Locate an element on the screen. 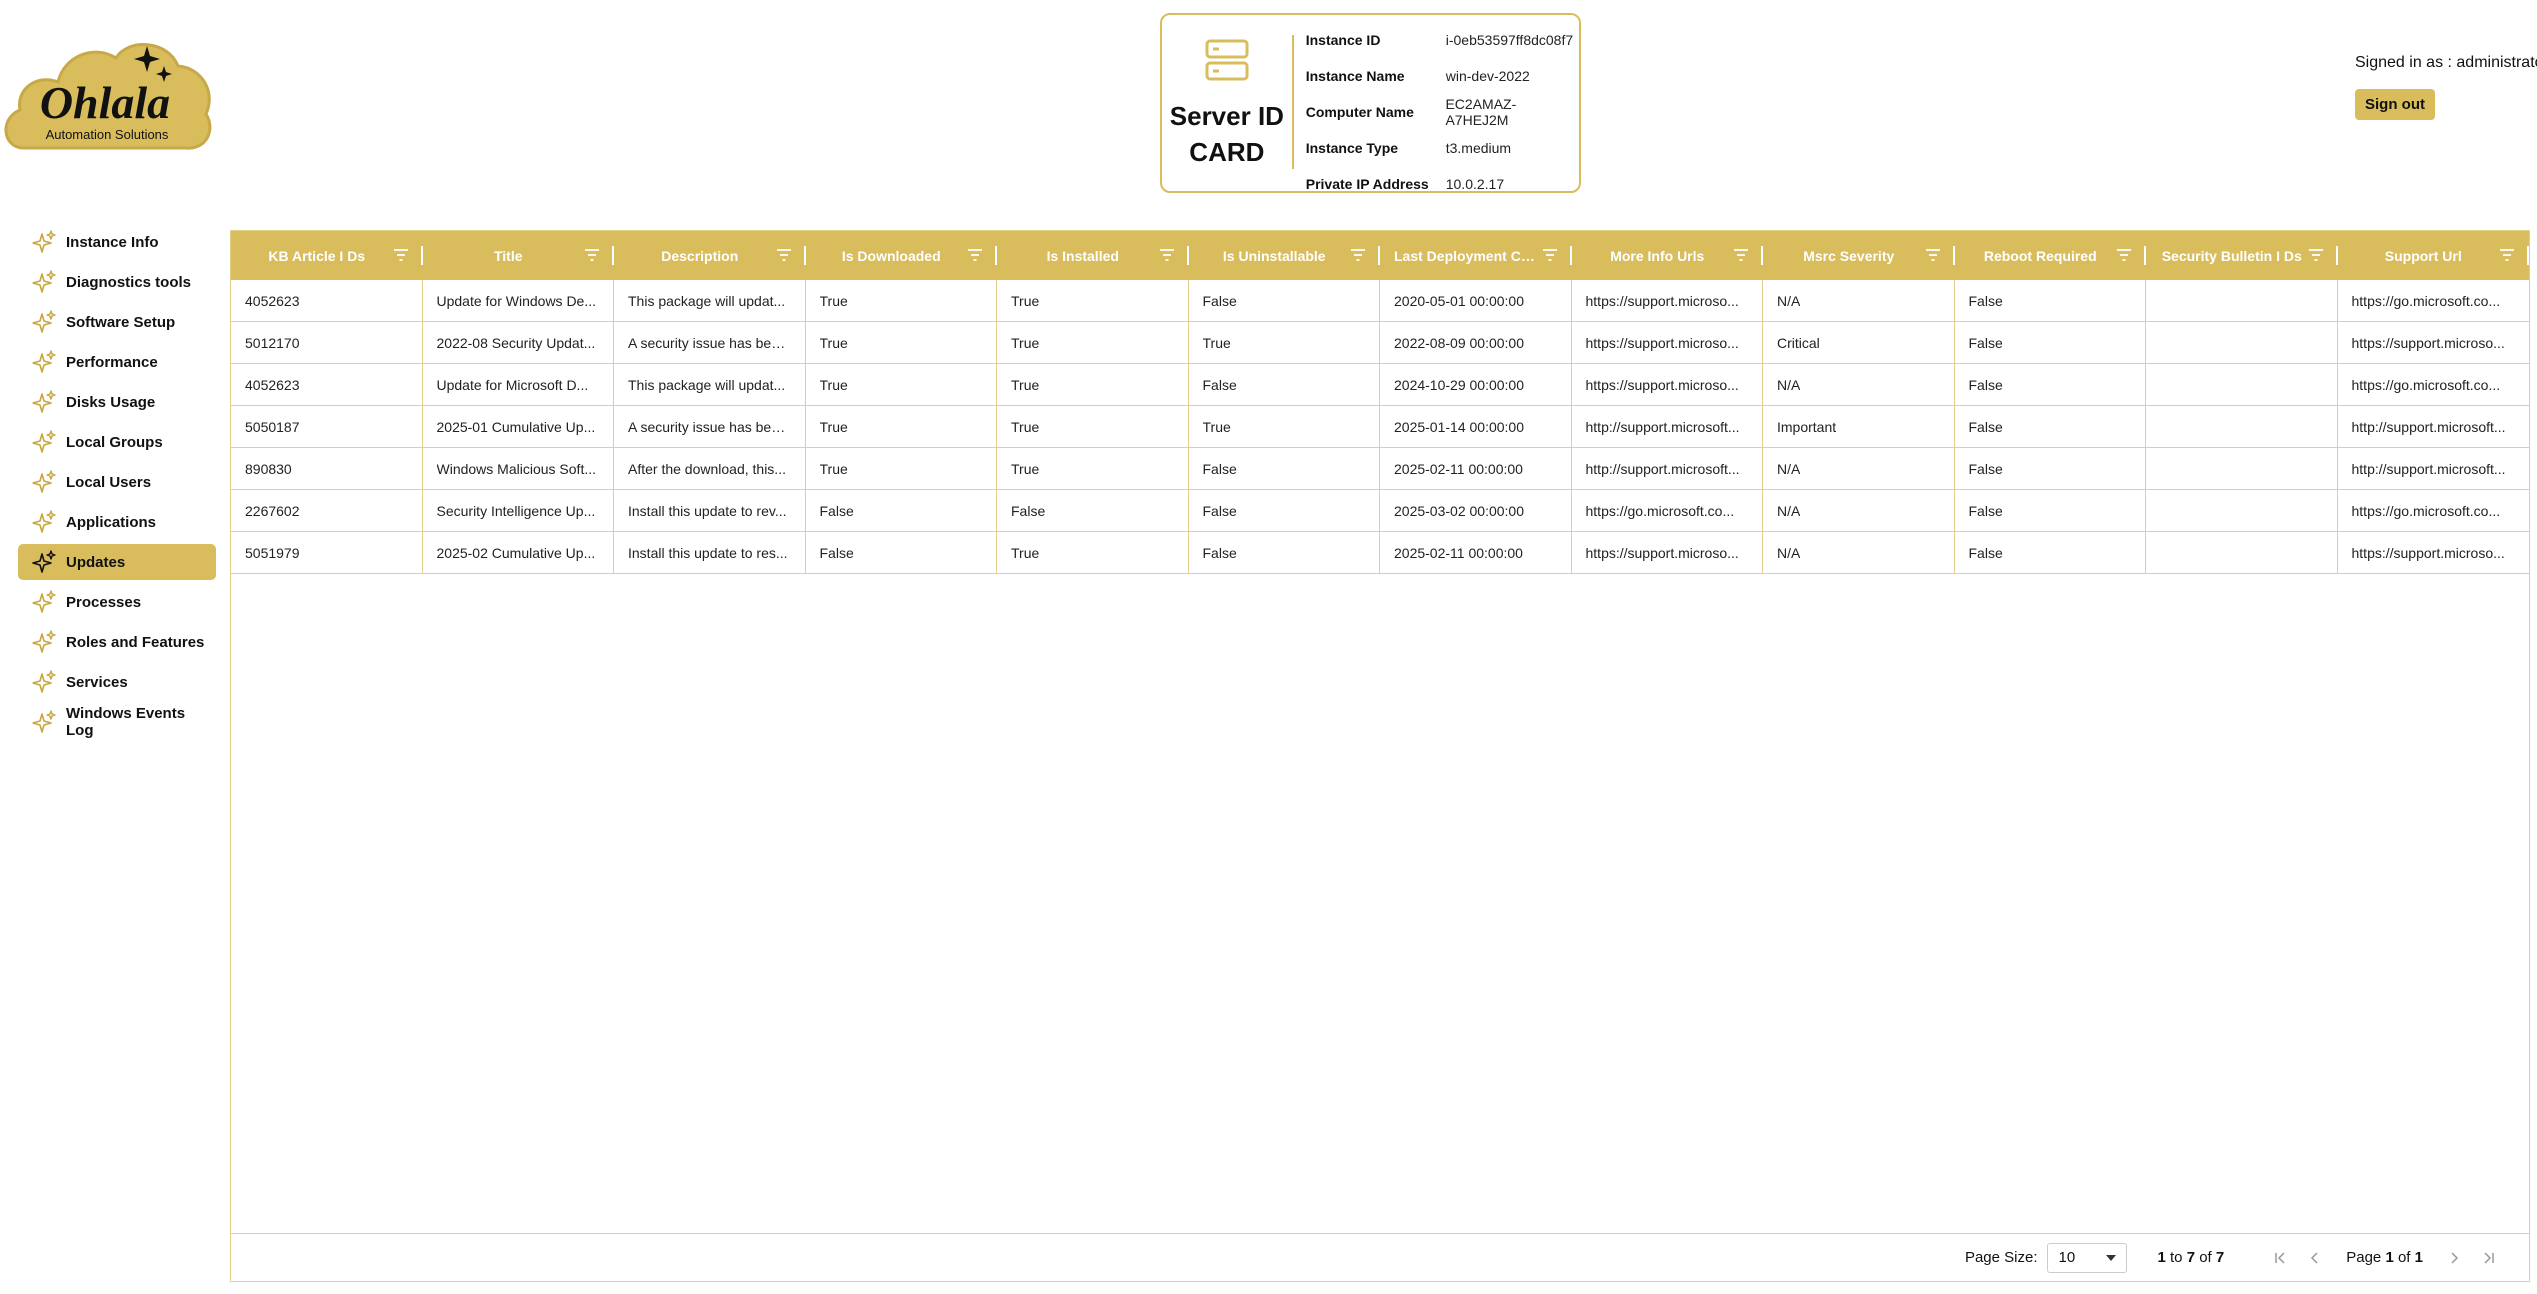 The image size is (2537, 1294). sidebar-item-label: Diagnostics tools is located at coordinates (129, 282).